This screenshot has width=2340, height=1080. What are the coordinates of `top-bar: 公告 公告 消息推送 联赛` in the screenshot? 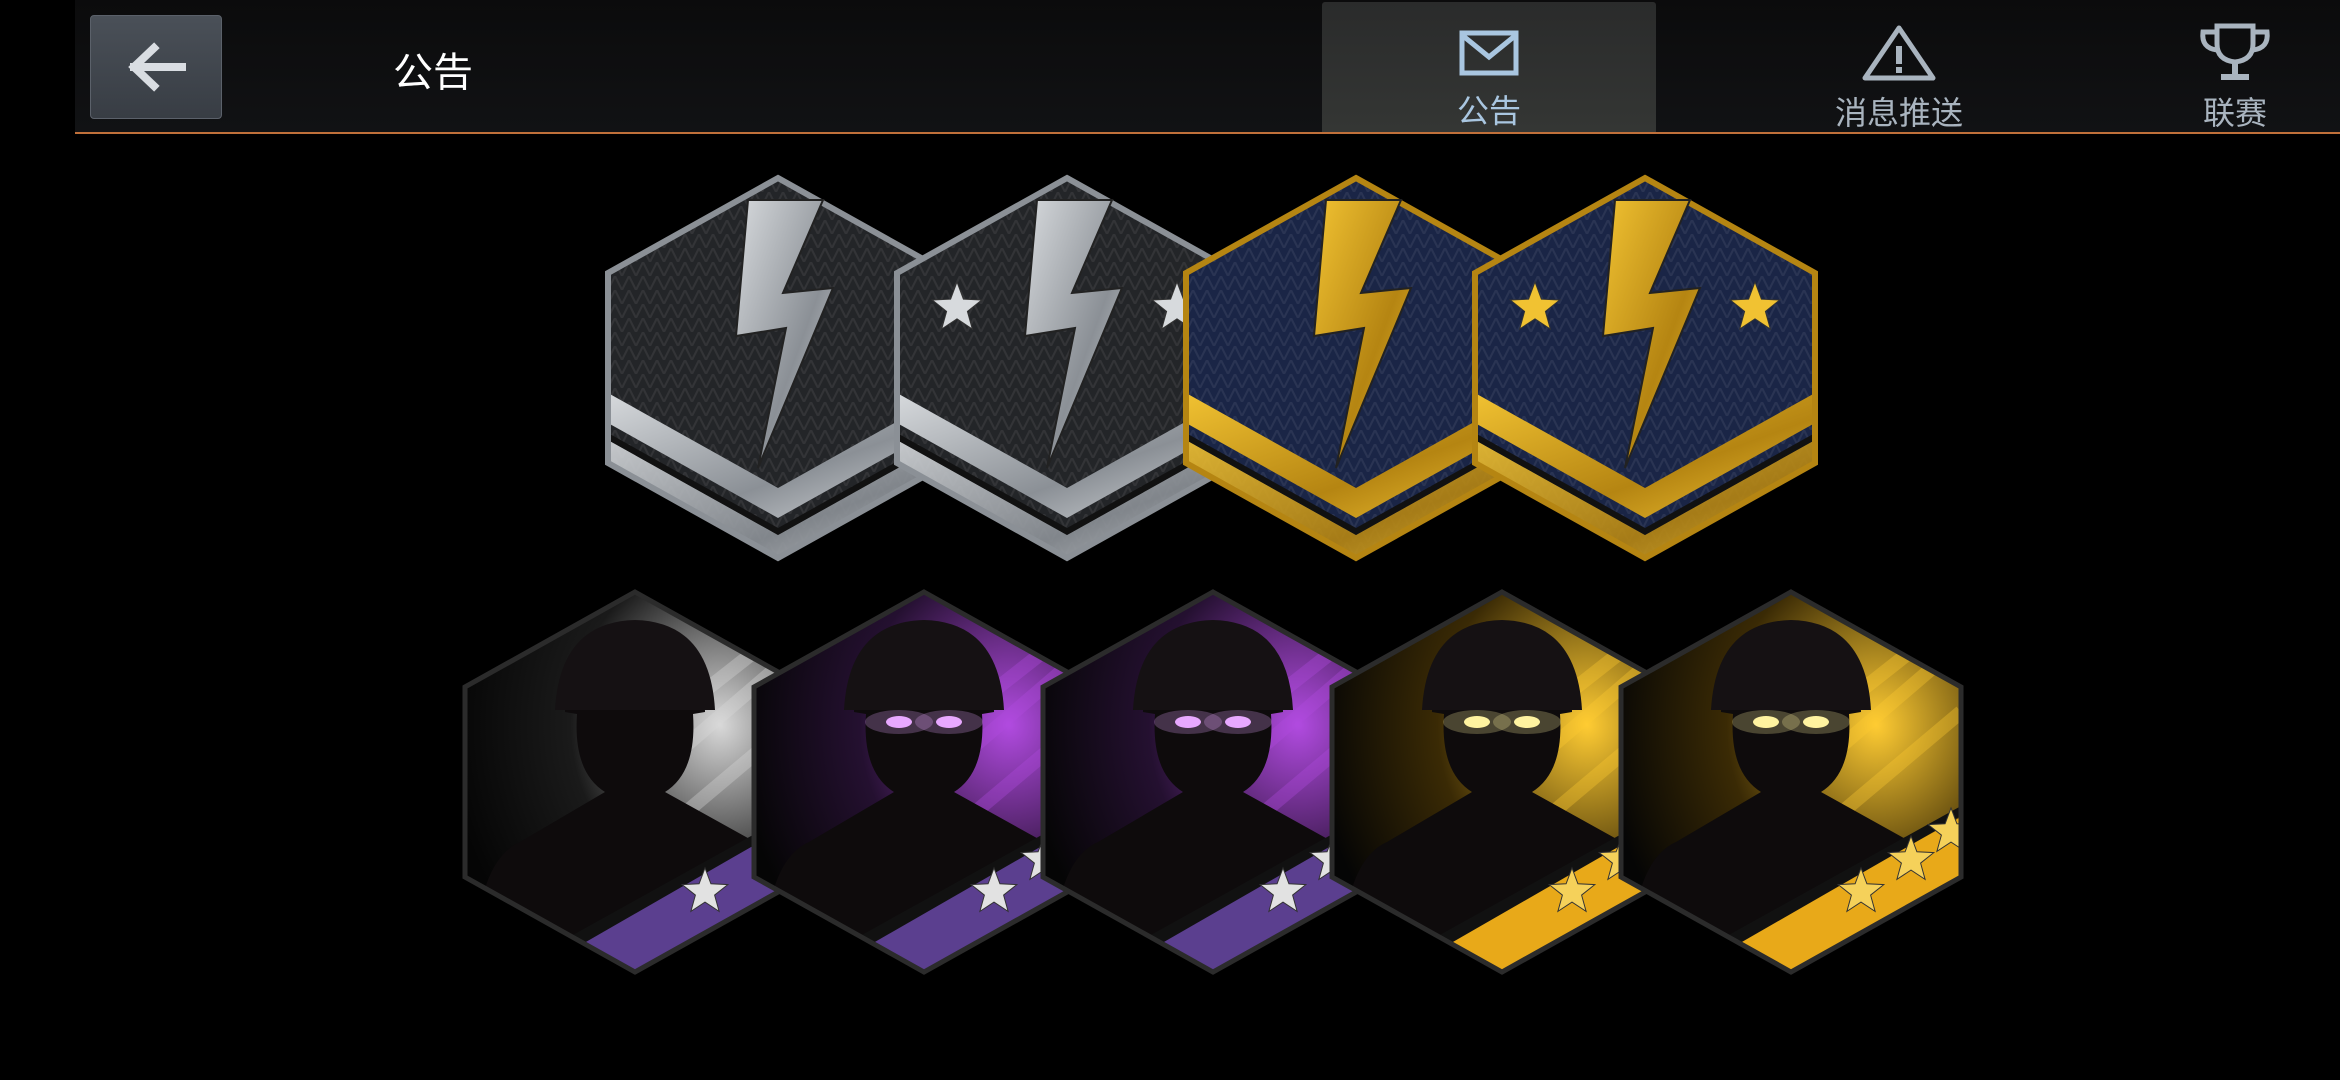 It's located at (1207, 67).